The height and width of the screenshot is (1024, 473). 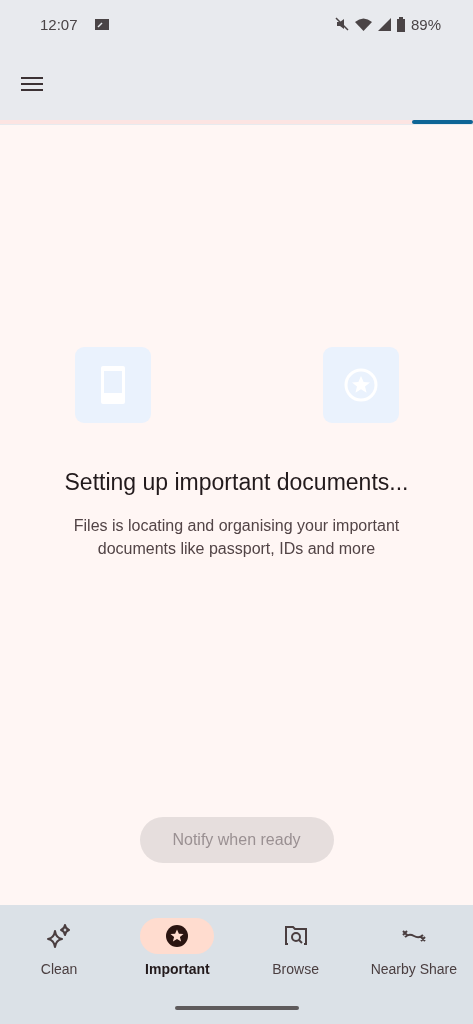 What do you see at coordinates (101, 24) in the screenshot?
I see `notification-icon` at bounding box center [101, 24].